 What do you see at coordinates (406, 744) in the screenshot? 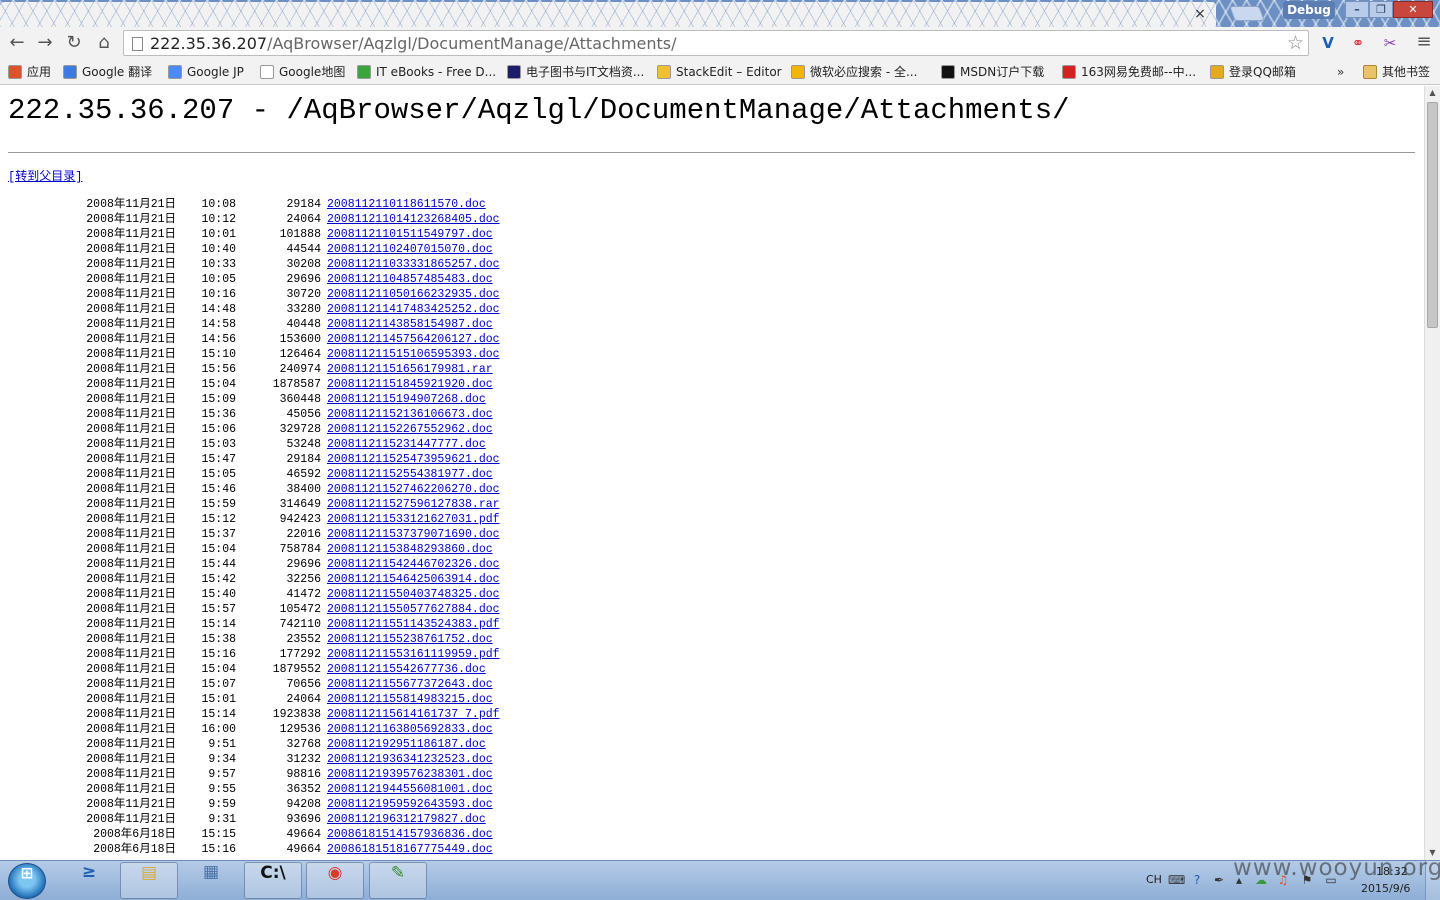
I see `file-link: 2008112192951186187.doc` at bounding box center [406, 744].